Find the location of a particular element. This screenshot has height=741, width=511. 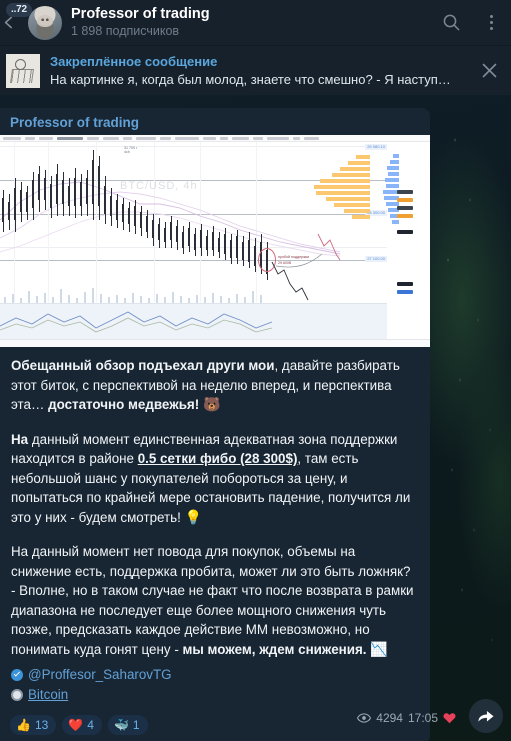

share-forward-button is located at coordinates (486, 716).